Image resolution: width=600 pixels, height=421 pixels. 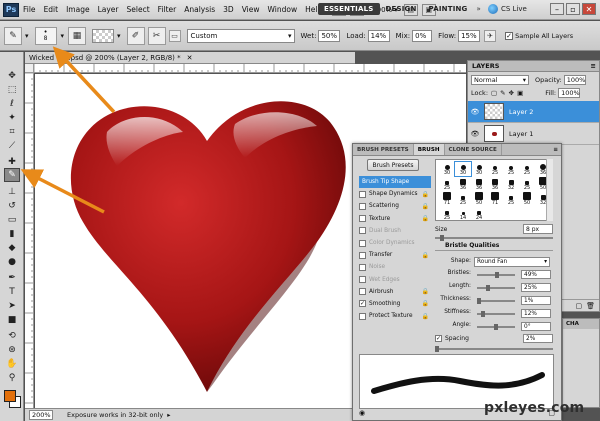 I want to click on menu-item-layer: Layer, so click(x=108, y=9).